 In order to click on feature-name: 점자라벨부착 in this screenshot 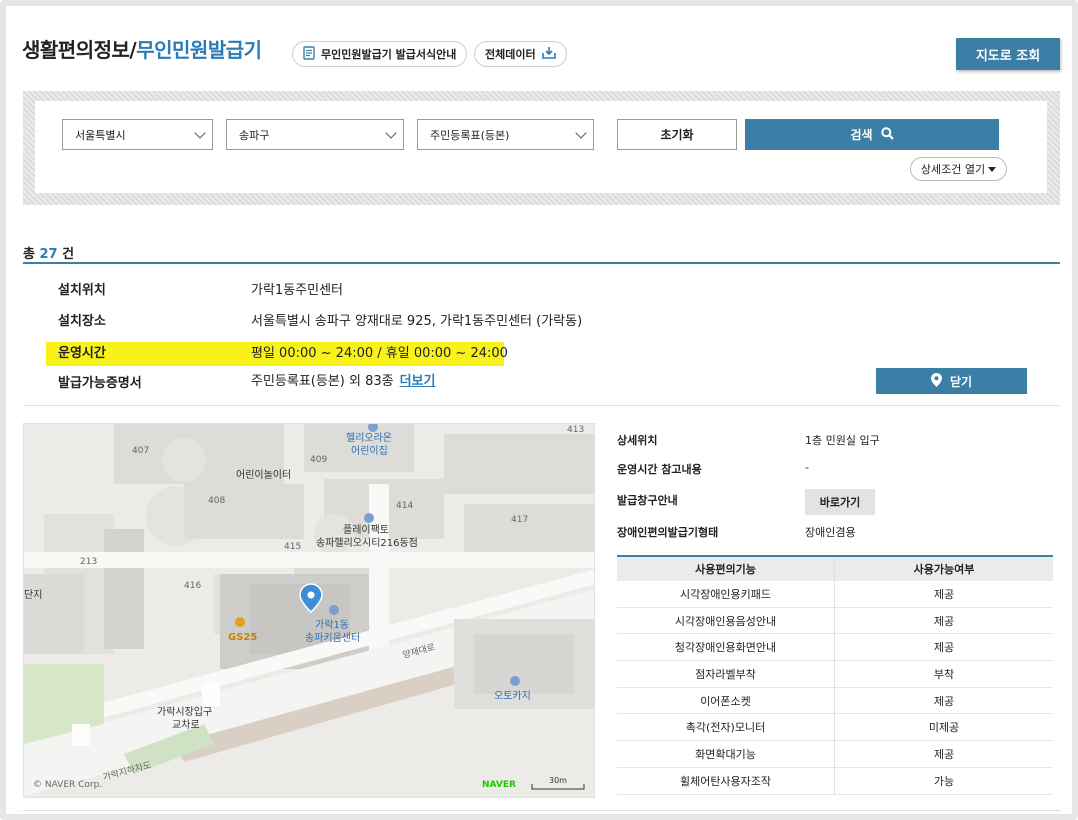, I will do `click(726, 674)`.